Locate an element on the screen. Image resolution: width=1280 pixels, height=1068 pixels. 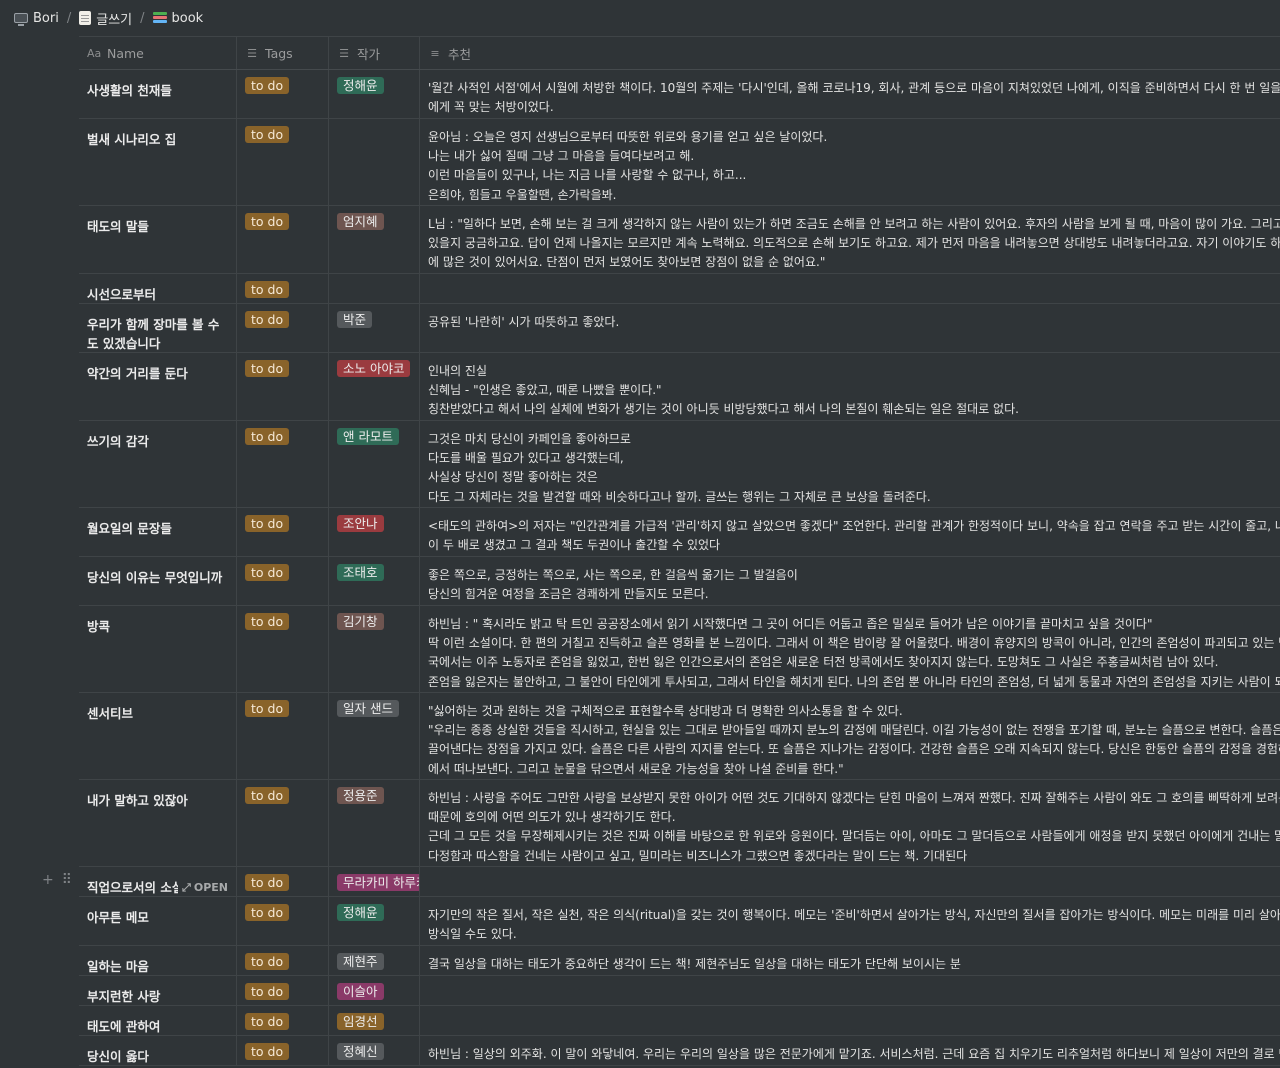
author-cell: 제현주 is located at coordinates (374, 960).